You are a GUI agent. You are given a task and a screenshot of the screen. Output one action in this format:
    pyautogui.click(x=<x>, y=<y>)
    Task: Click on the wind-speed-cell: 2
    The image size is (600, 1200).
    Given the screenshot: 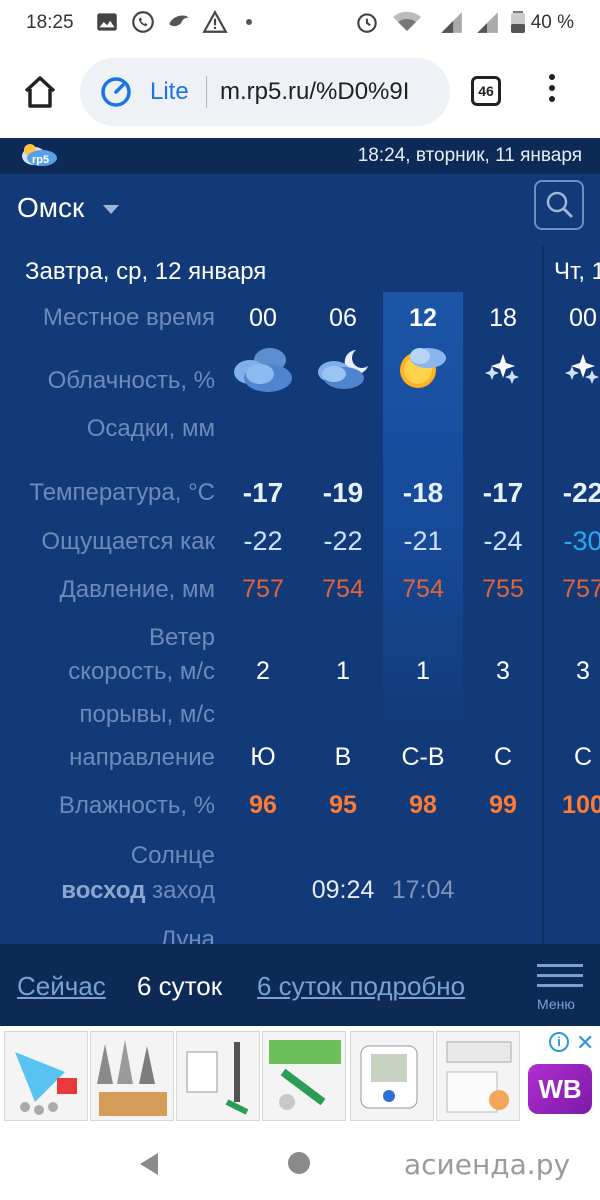 What is the action you would take?
    pyautogui.click(x=263, y=671)
    